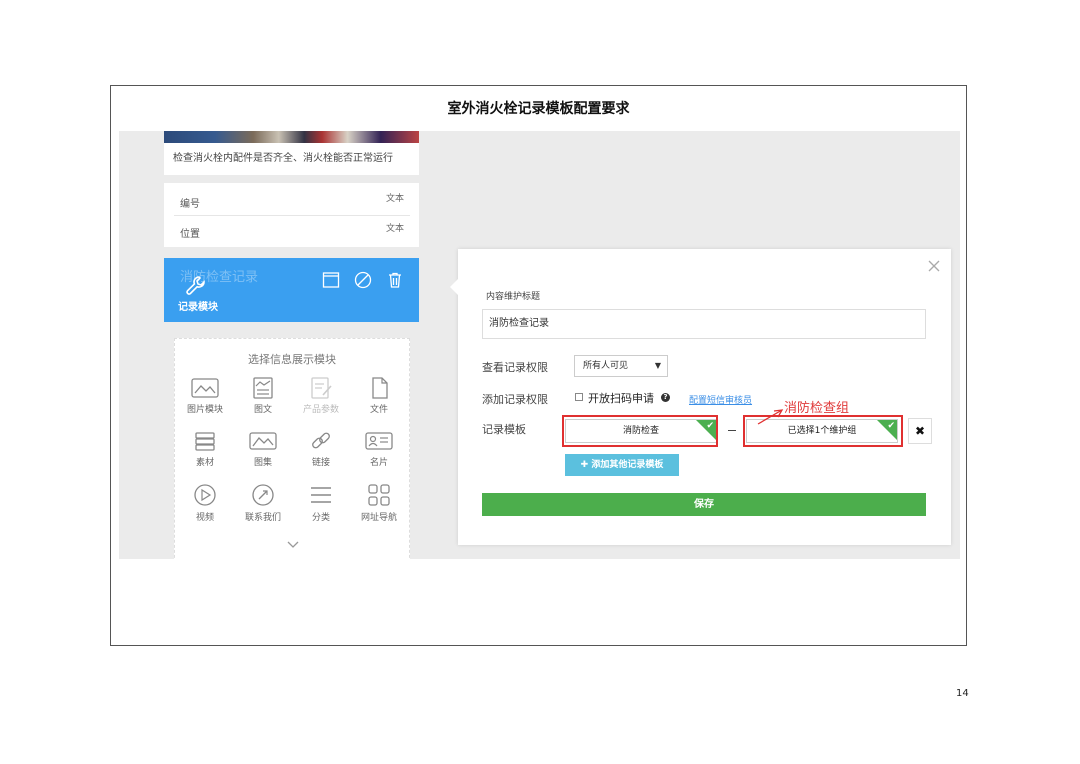 The width and height of the screenshot is (1080, 764). What do you see at coordinates (320, 463) in the screenshot?
I see `module-label: 链接` at bounding box center [320, 463].